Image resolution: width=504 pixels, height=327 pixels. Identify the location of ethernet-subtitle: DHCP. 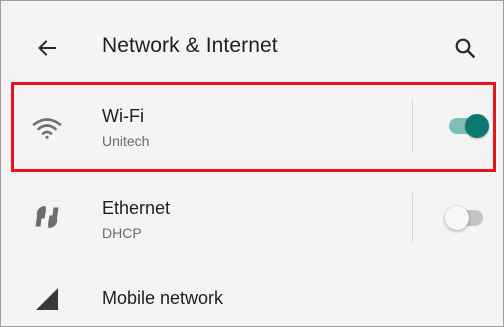
(122, 233).